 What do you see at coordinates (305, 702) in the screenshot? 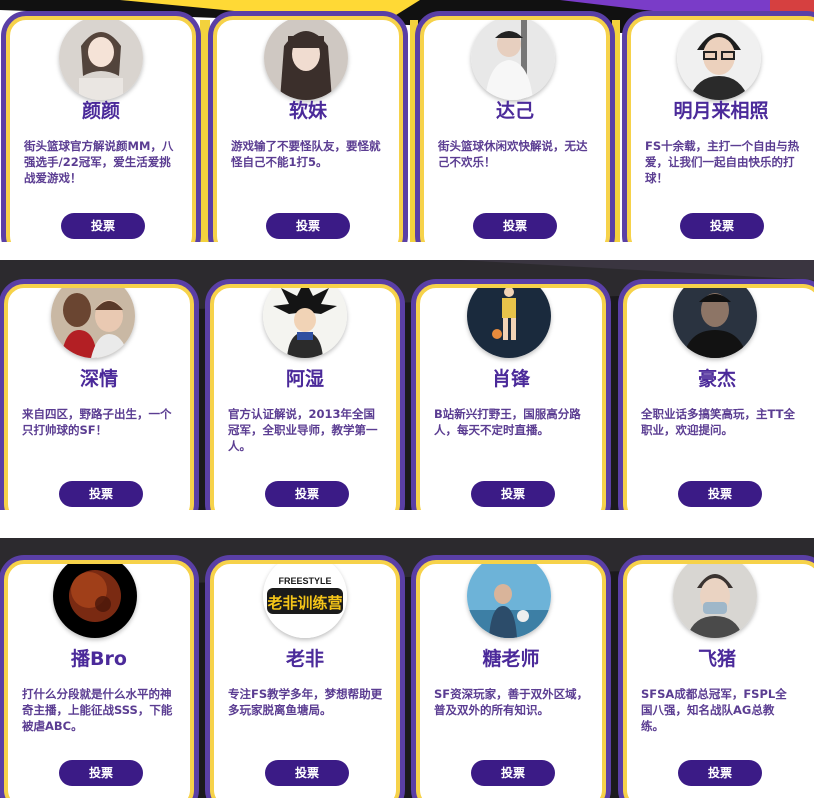
I see `streamer-description: 专注FS教学多年，梦想帮助更多玩家脱离鱼塘局。` at bounding box center [305, 702].